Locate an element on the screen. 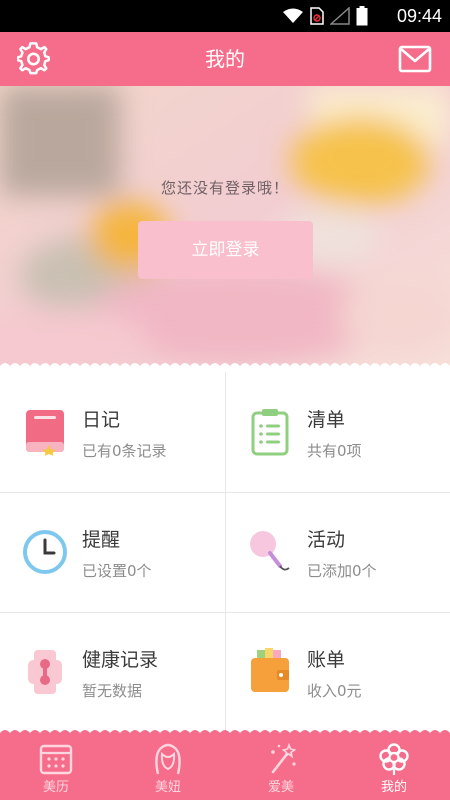 This screenshot has width=450, height=800. wallet-icon is located at coordinates (270, 670).